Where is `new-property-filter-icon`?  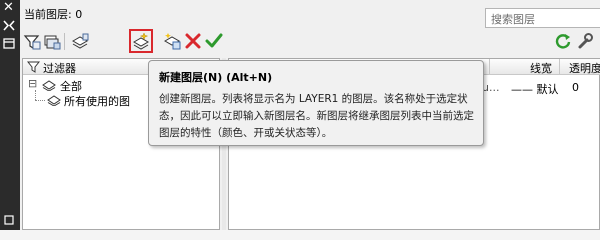 new-property-filter-icon is located at coordinates (32, 42).